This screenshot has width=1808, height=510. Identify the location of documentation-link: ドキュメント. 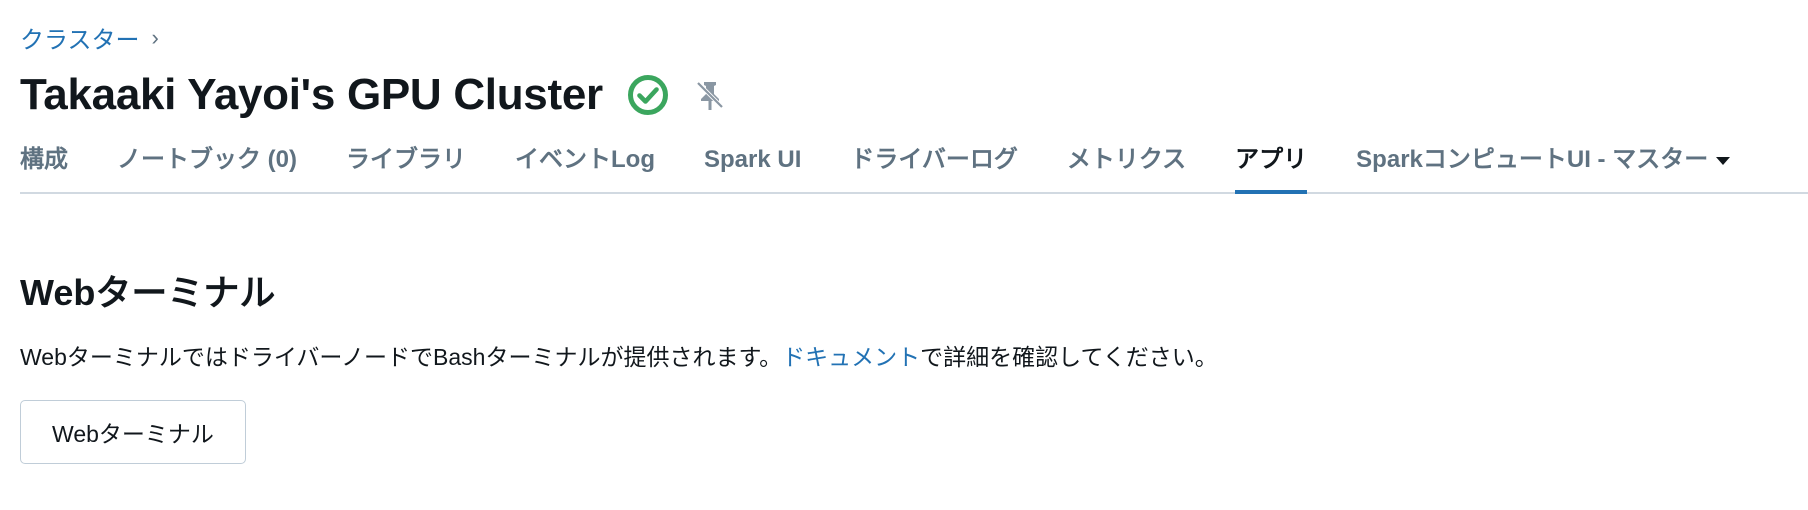
(851, 357).